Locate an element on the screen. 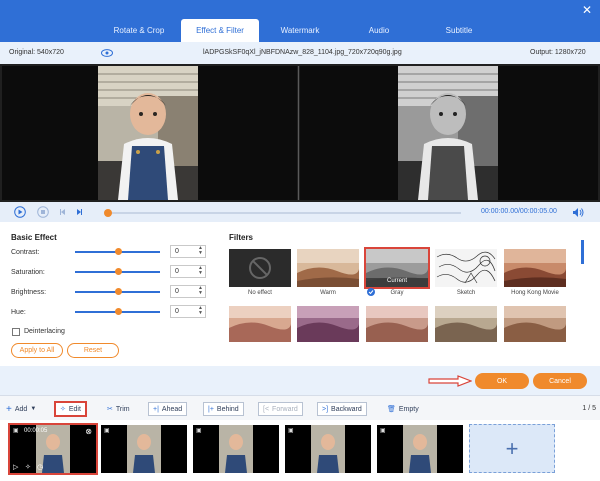 The height and width of the screenshot is (481, 600). behind-button: |+ Behind is located at coordinates (223, 409).